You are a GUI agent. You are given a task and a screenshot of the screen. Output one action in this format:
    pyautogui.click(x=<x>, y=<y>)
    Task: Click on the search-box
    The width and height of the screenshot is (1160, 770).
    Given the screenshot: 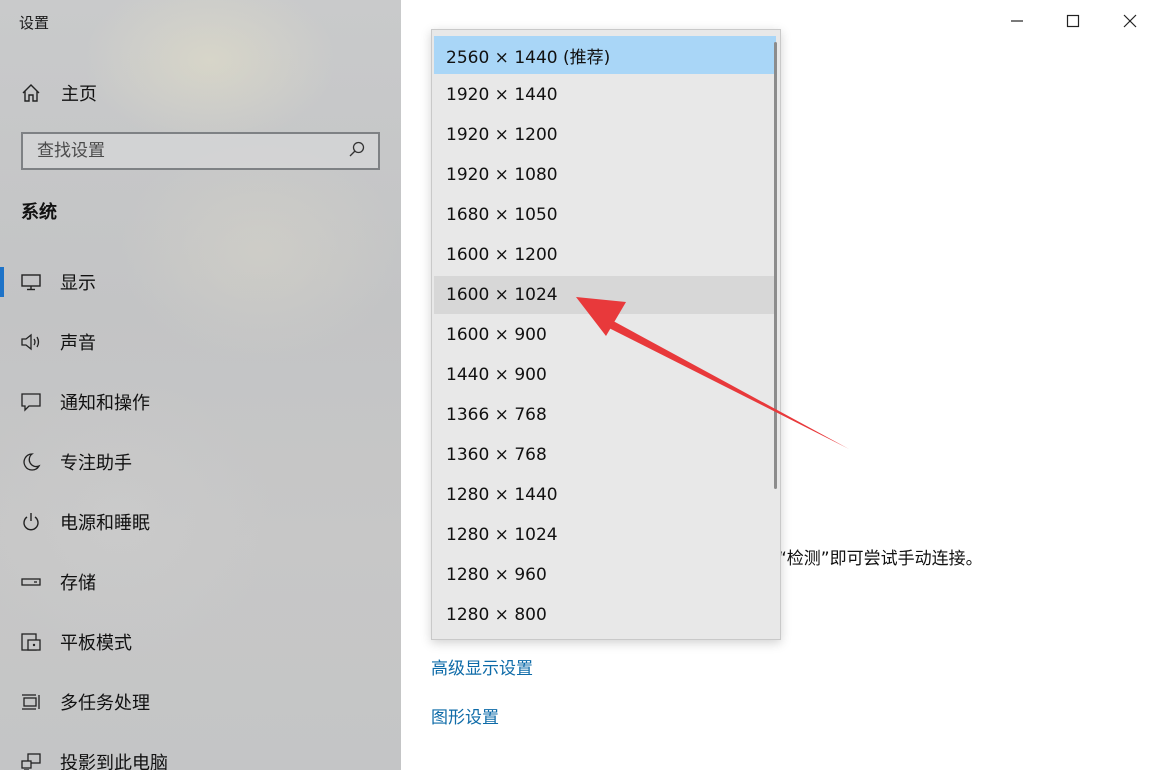 What is the action you would take?
    pyautogui.click(x=200, y=151)
    